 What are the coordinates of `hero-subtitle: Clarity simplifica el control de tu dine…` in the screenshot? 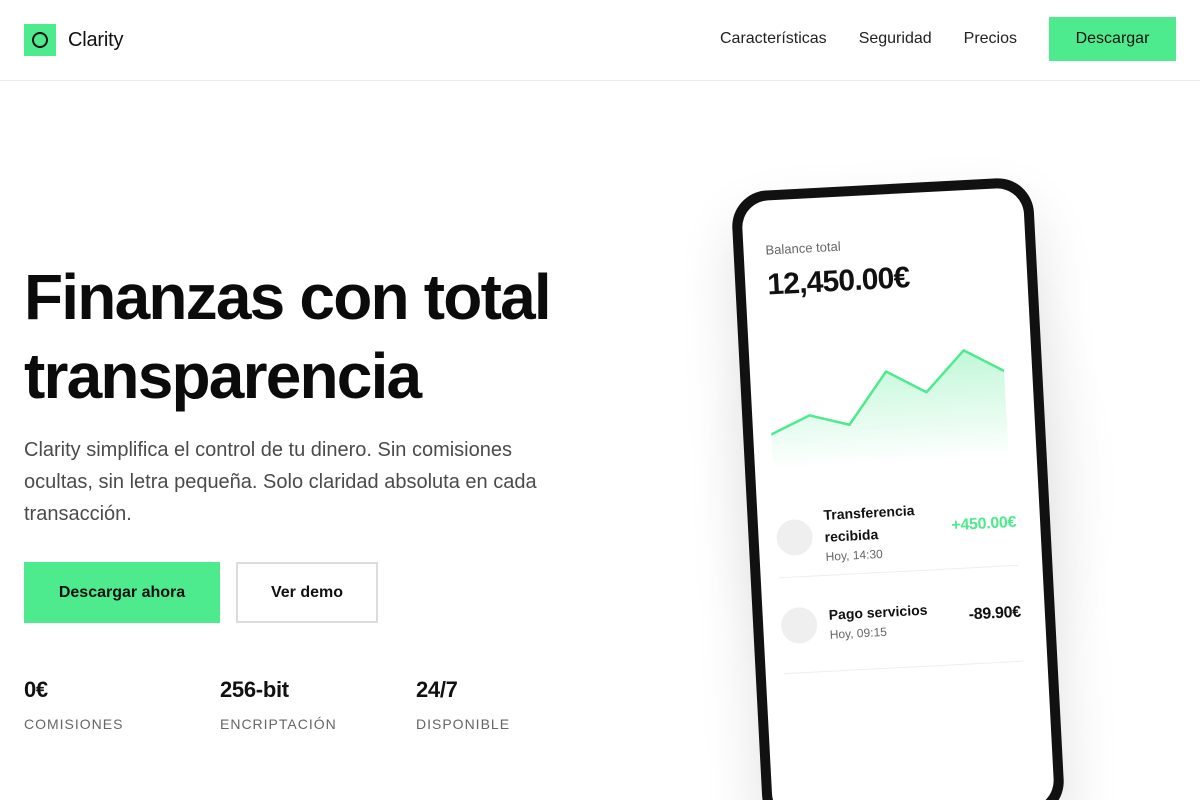 It's located at (280, 482).